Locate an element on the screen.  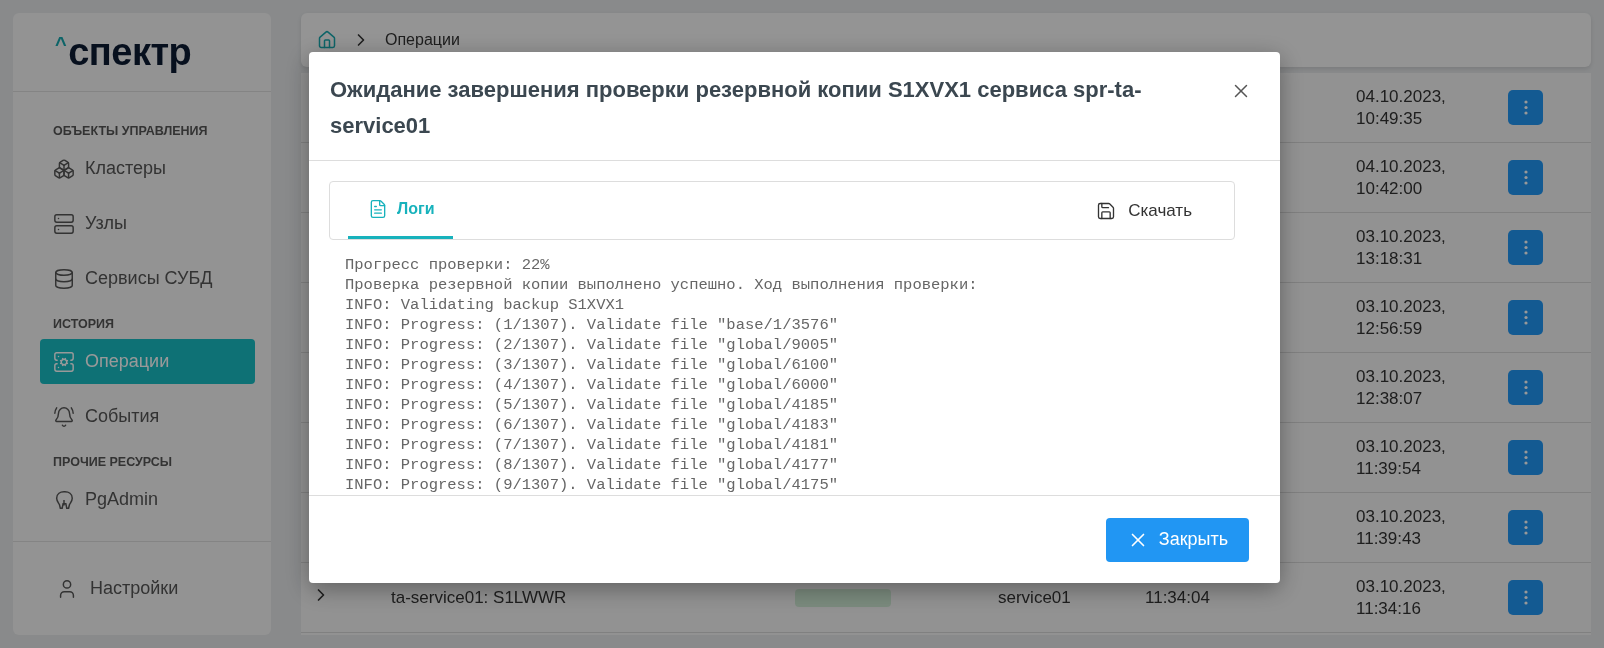
section-title: ПРОЧИЕ РЕСУРСЫ is located at coordinates (113, 462).